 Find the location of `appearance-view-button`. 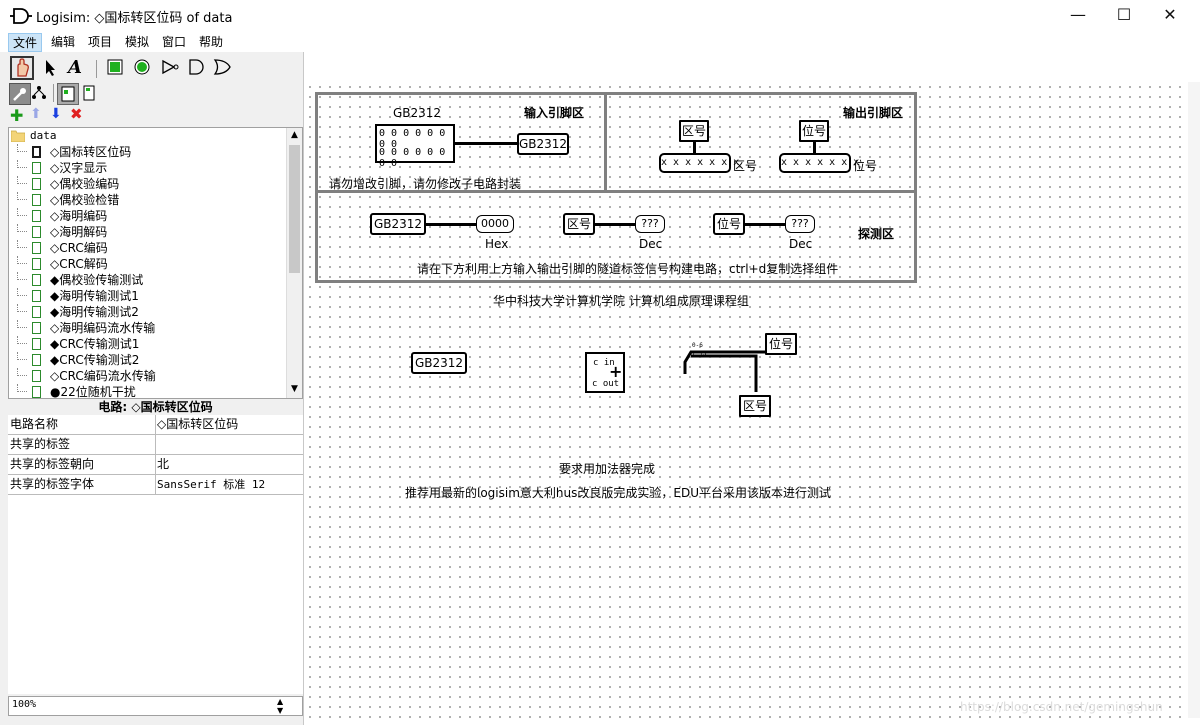

appearance-view-button is located at coordinates (90, 94).